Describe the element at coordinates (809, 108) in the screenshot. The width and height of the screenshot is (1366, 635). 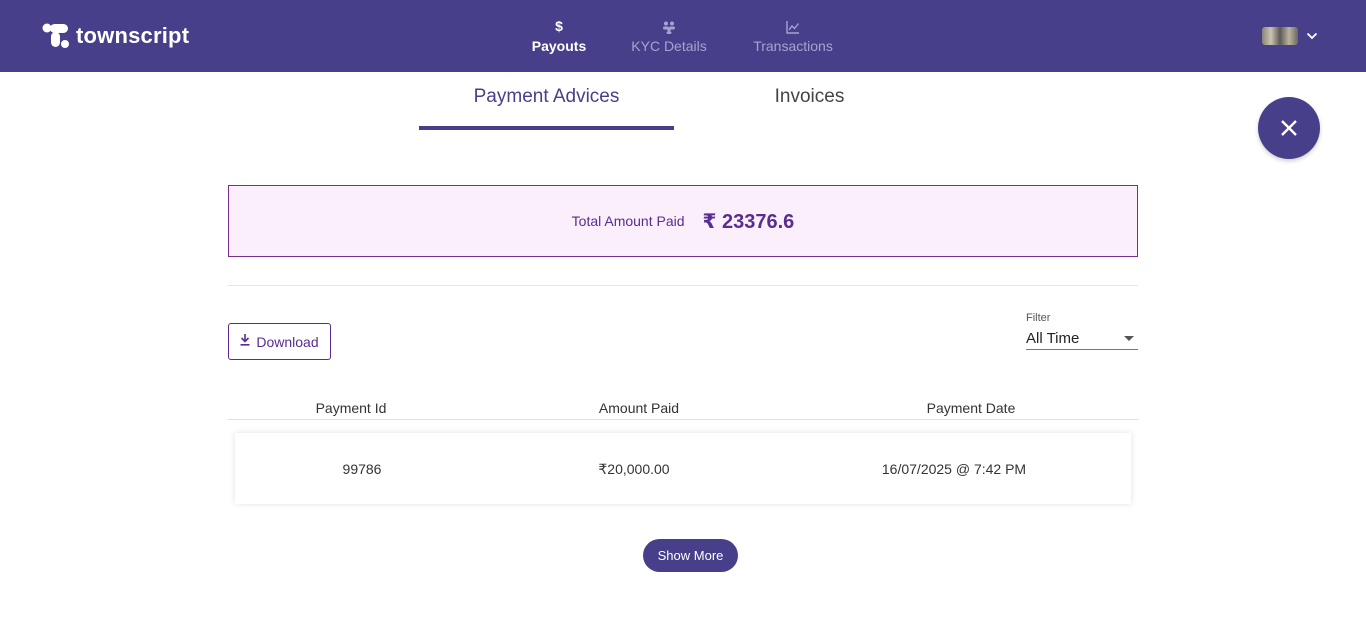
I see `tab-invoices: Invoices` at that location.